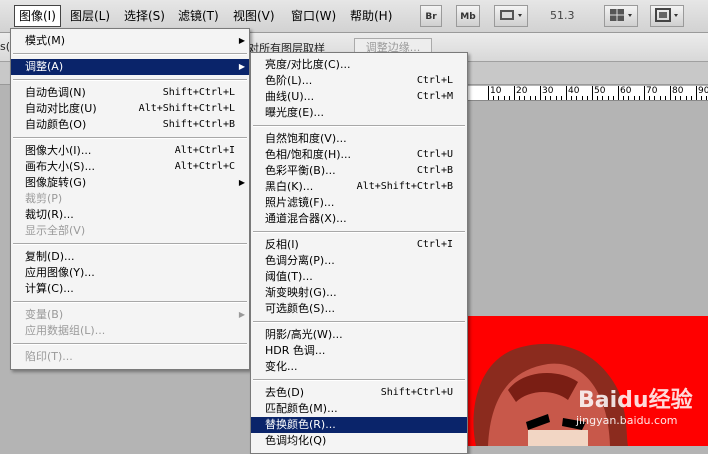  Describe the element at coordinates (44, 314) in the screenshot. I see `menu-item-label: 变量(B)` at that location.